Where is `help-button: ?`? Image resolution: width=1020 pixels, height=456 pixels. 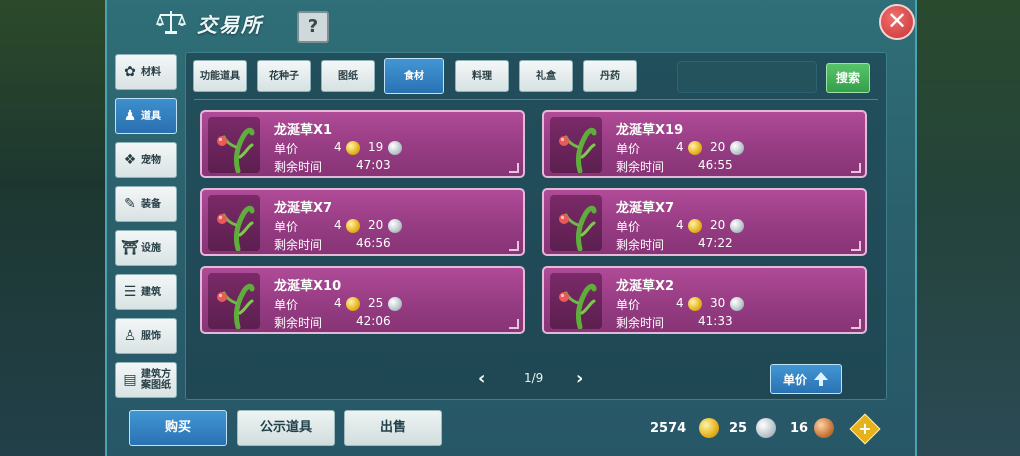
help-button: ? is located at coordinates (313, 27).